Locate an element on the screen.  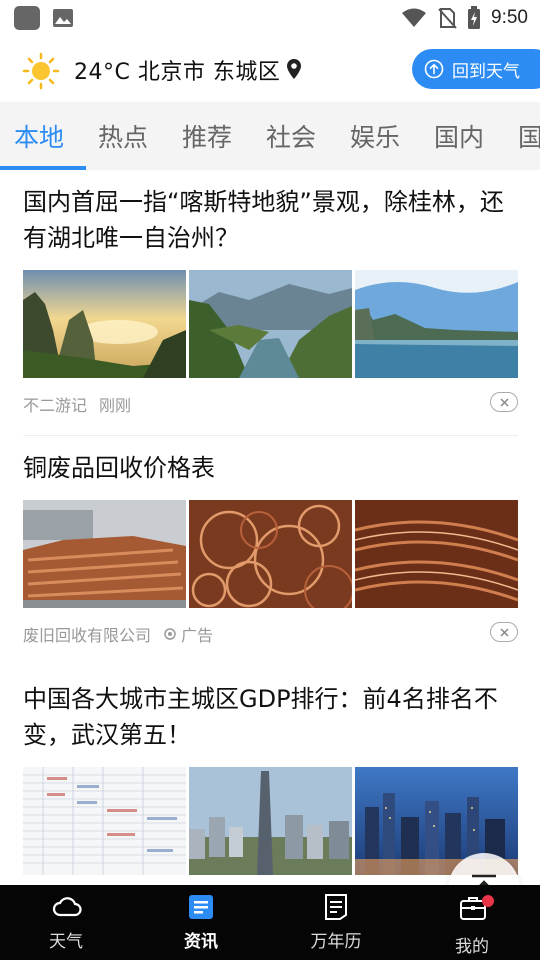
ad-icon is located at coordinates (170, 634).